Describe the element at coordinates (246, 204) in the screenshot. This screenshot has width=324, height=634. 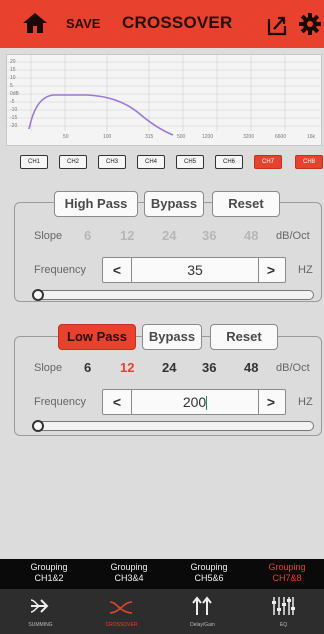
I see `high-pass-reset-button: Reset` at that location.